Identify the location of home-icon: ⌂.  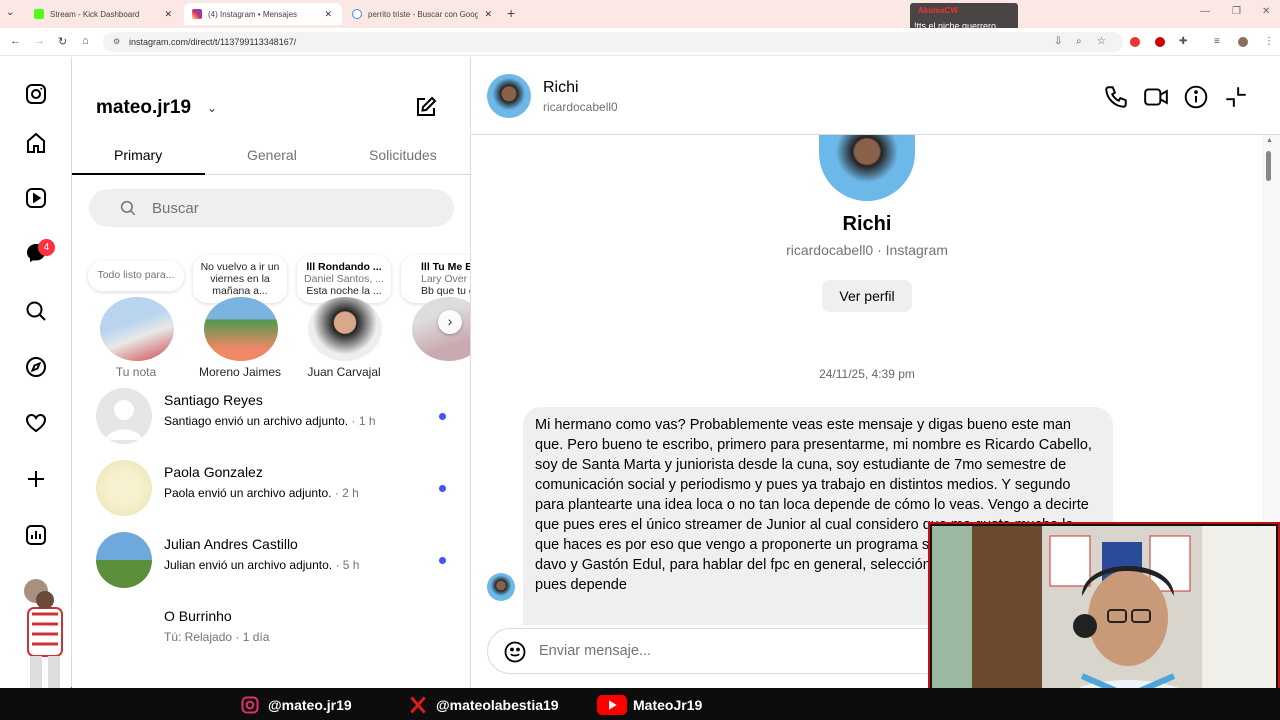
(85, 41).